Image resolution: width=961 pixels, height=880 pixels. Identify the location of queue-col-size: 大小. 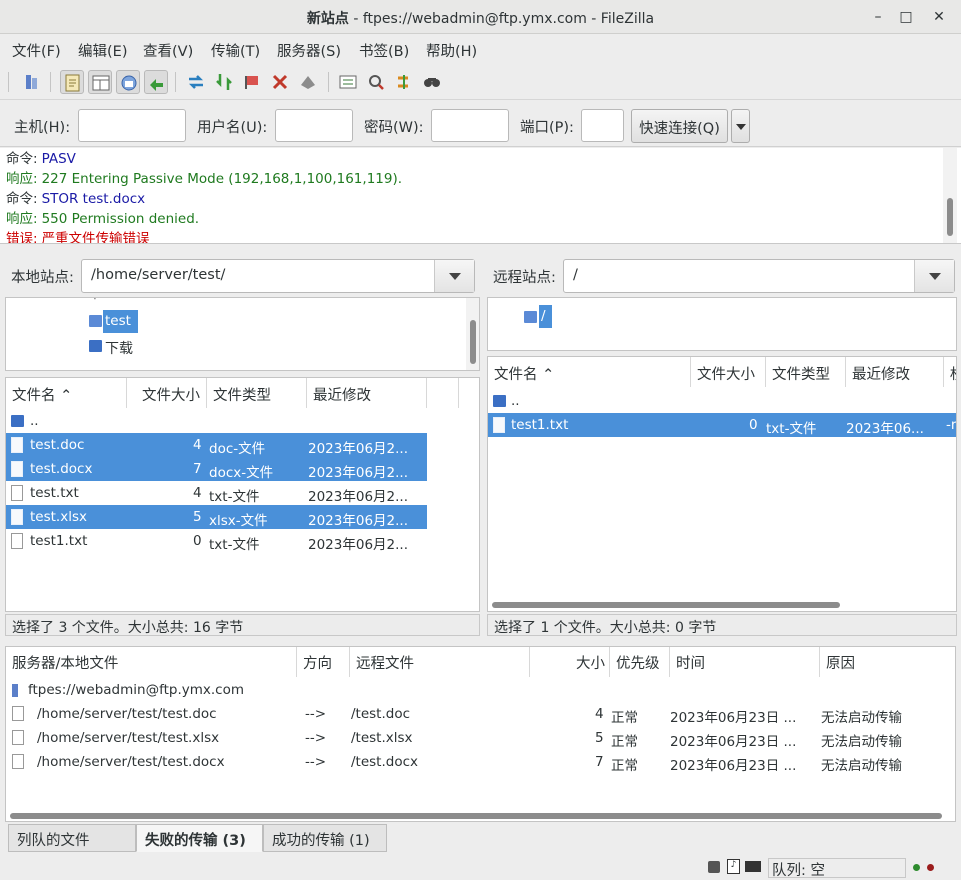
(570, 662).